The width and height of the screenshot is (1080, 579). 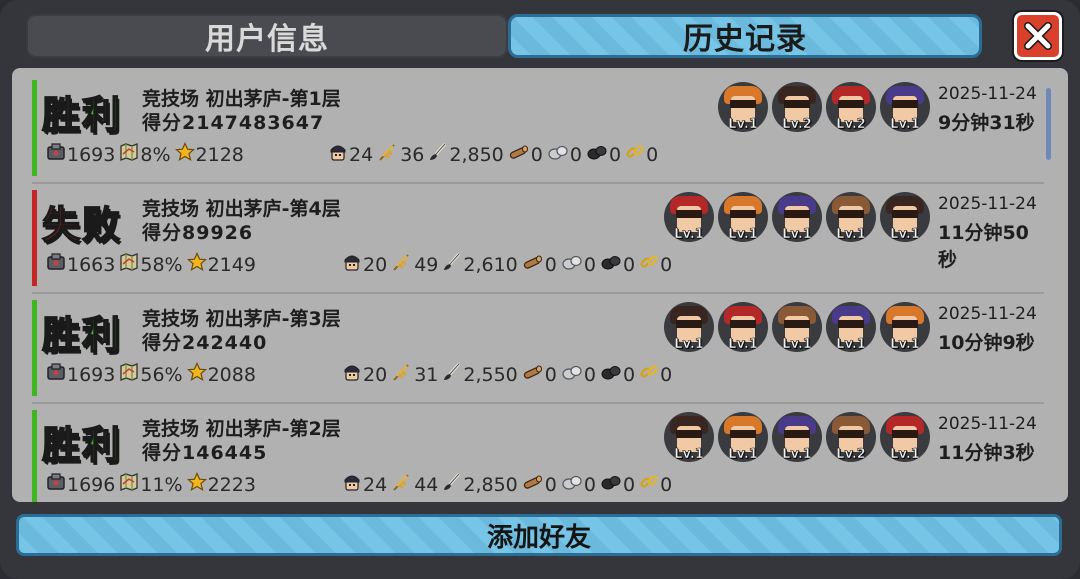 I want to click on record-duration: 11分钟50秒, so click(x=983, y=246).